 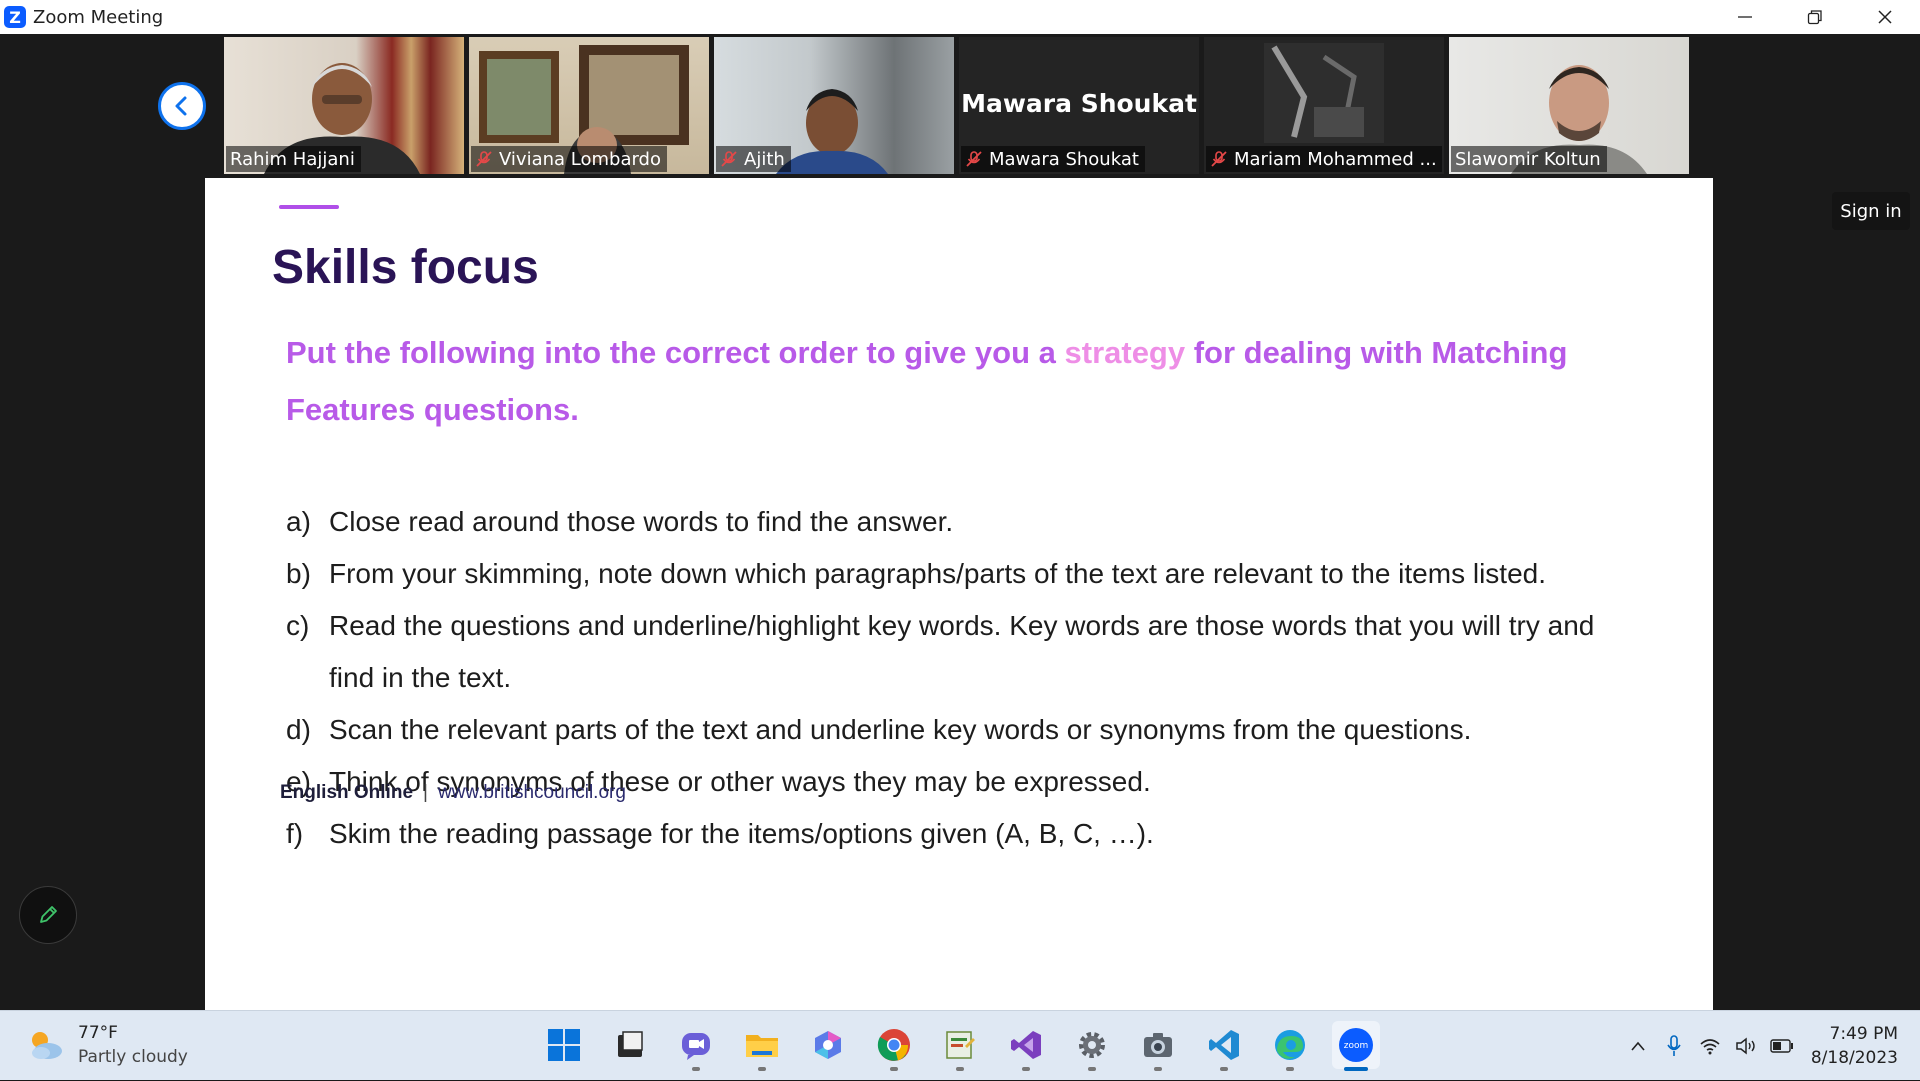 I want to click on weather-desc: Partly cloudy, so click(x=133, y=1057).